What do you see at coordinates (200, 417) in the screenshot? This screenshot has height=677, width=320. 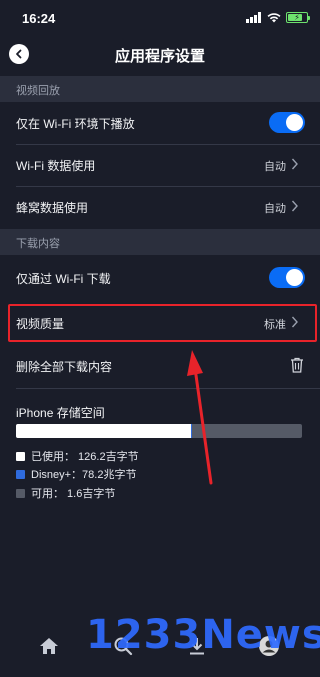 I see `annotation-arrow` at bounding box center [200, 417].